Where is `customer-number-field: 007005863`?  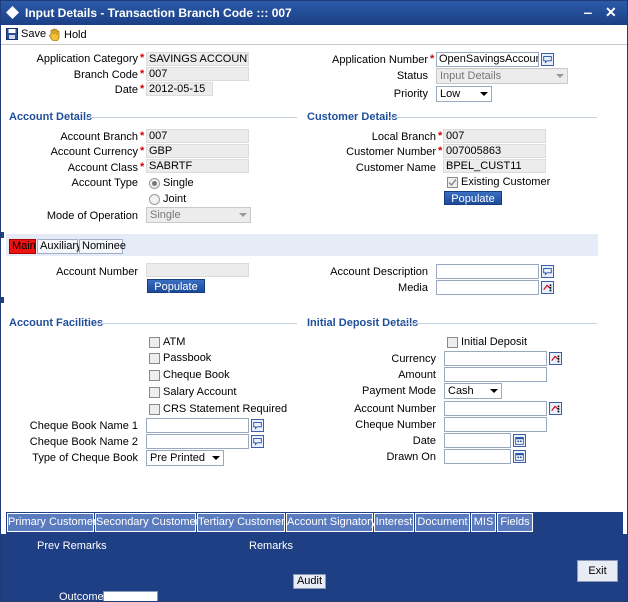 customer-number-field: 007005863 is located at coordinates (494, 151).